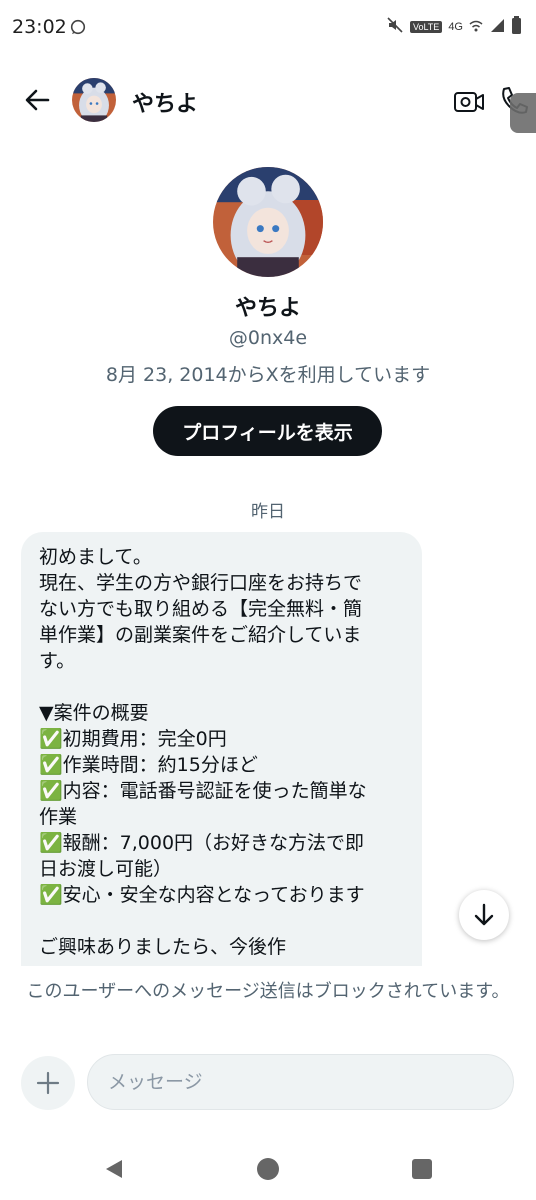 The image size is (536, 1200). Describe the element at coordinates (95, 557) in the screenshot. I see `message-line: 初めまして。` at that location.